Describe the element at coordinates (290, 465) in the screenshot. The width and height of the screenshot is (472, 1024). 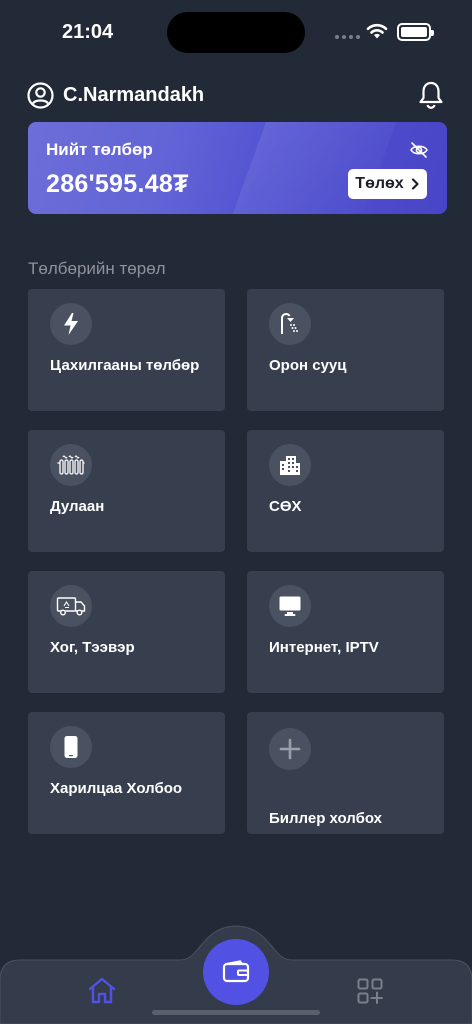
I see `building-icon` at that location.